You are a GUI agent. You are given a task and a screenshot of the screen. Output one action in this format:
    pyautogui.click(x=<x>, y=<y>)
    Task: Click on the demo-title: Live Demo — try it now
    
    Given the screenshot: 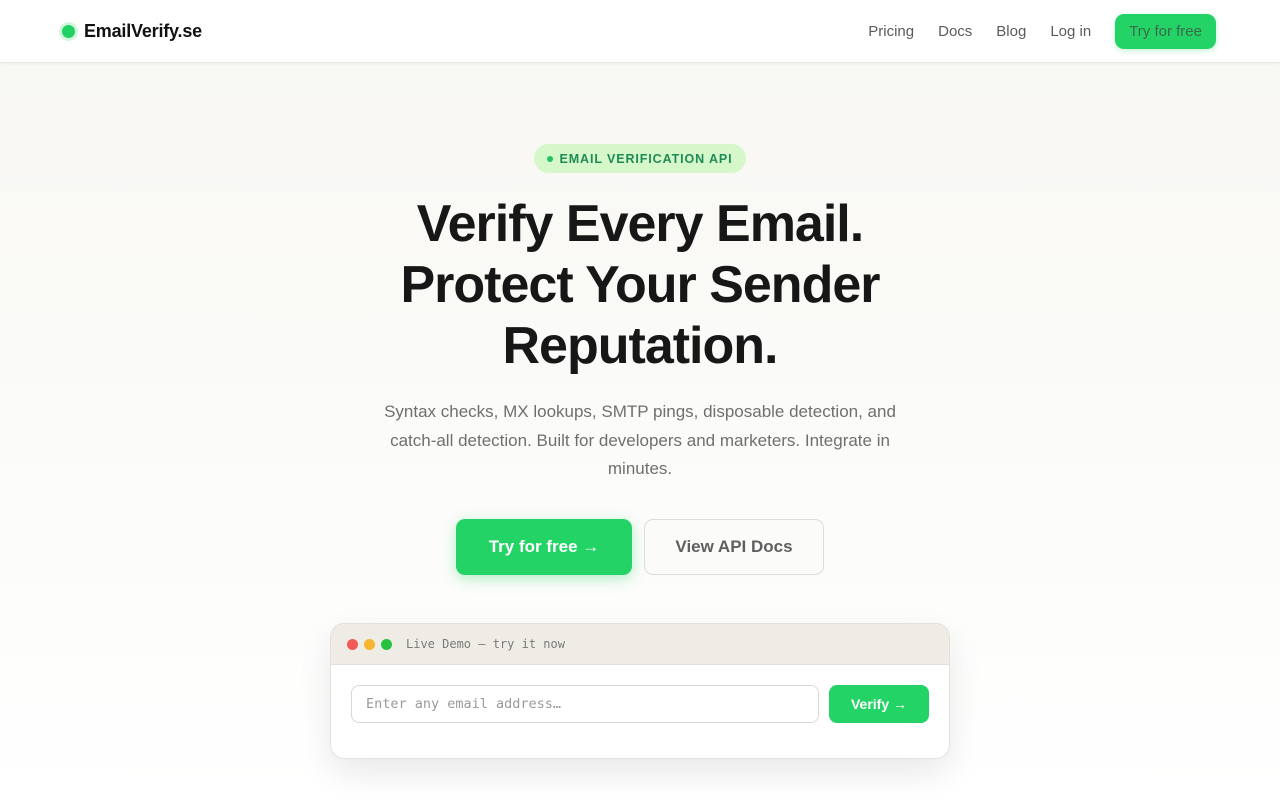 What is the action you would take?
    pyautogui.click(x=485, y=644)
    